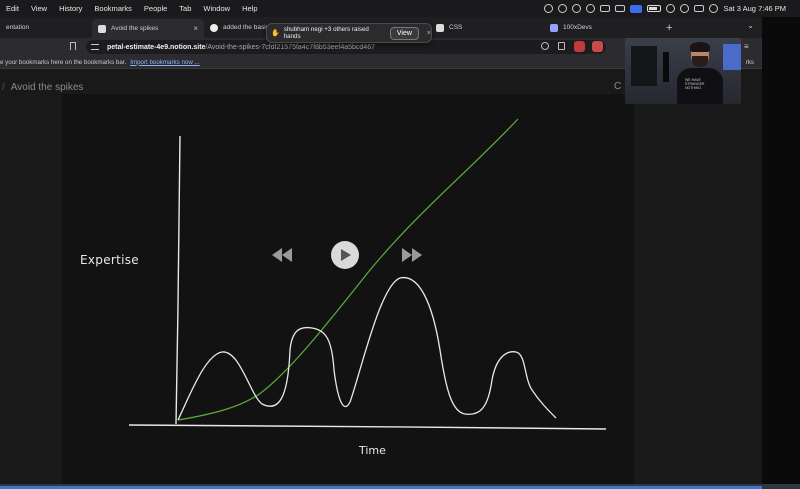 This screenshot has height=489, width=800. What do you see at coordinates (695, 84) in the screenshot?
I see `webcam-shirt-text: WE HAVE STRANGER NOTHING` at bounding box center [695, 84].